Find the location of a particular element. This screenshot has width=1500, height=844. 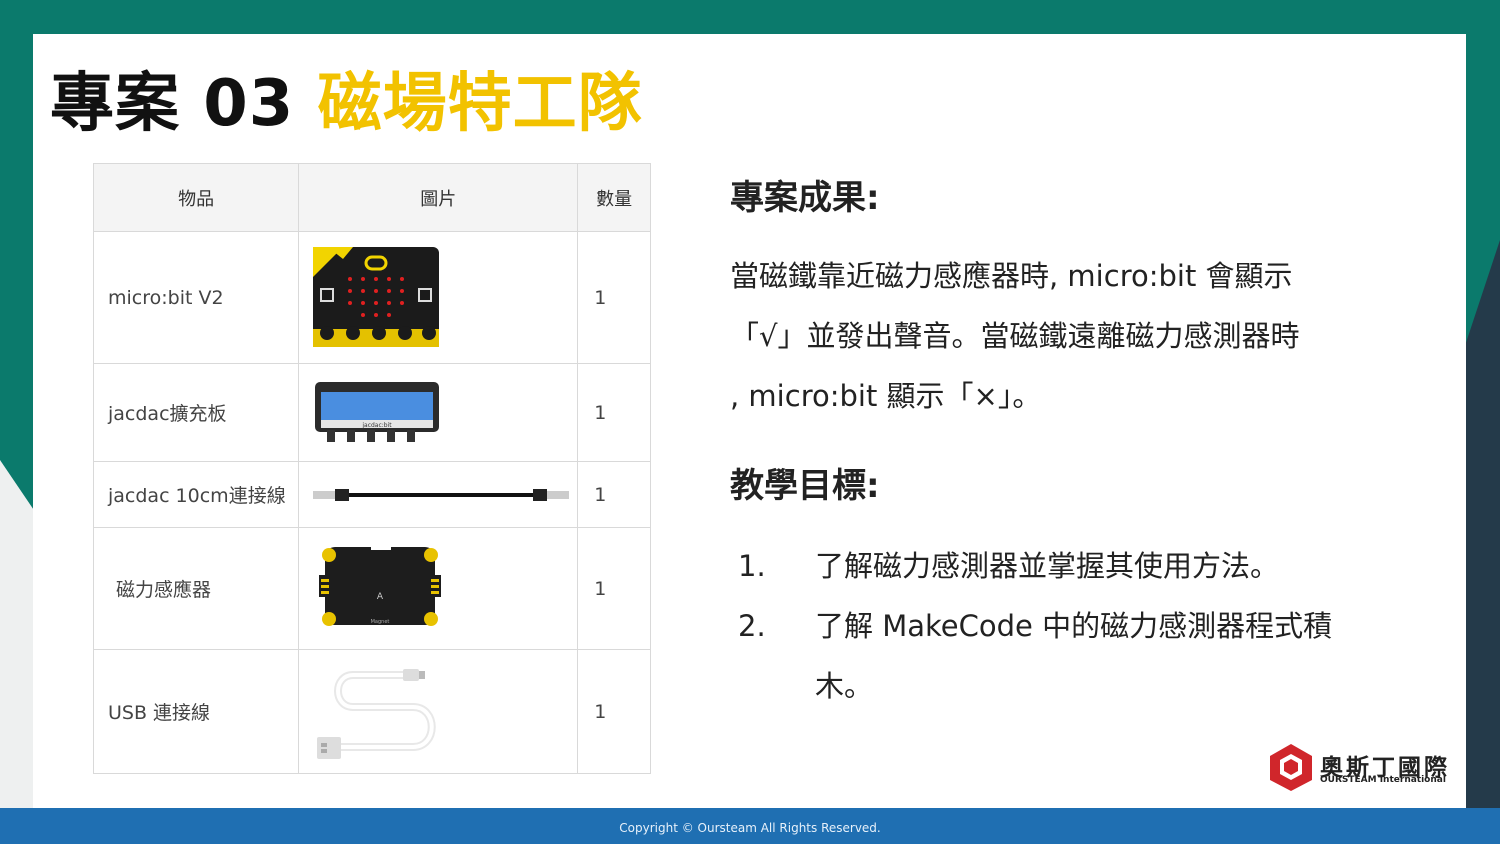

table-row: micro:bit V2 1 is located at coordinates (371, 297).